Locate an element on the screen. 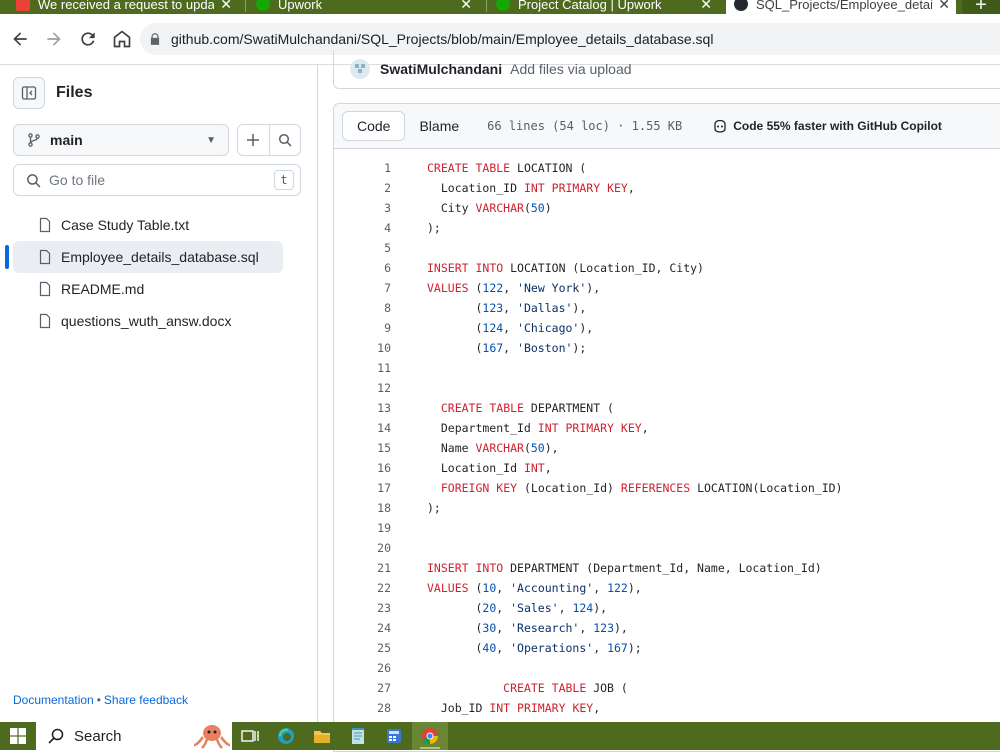 Image resolution: width=1000 pixels, height=752 pixels. calculator-icon is located at coordinates (394, 736).